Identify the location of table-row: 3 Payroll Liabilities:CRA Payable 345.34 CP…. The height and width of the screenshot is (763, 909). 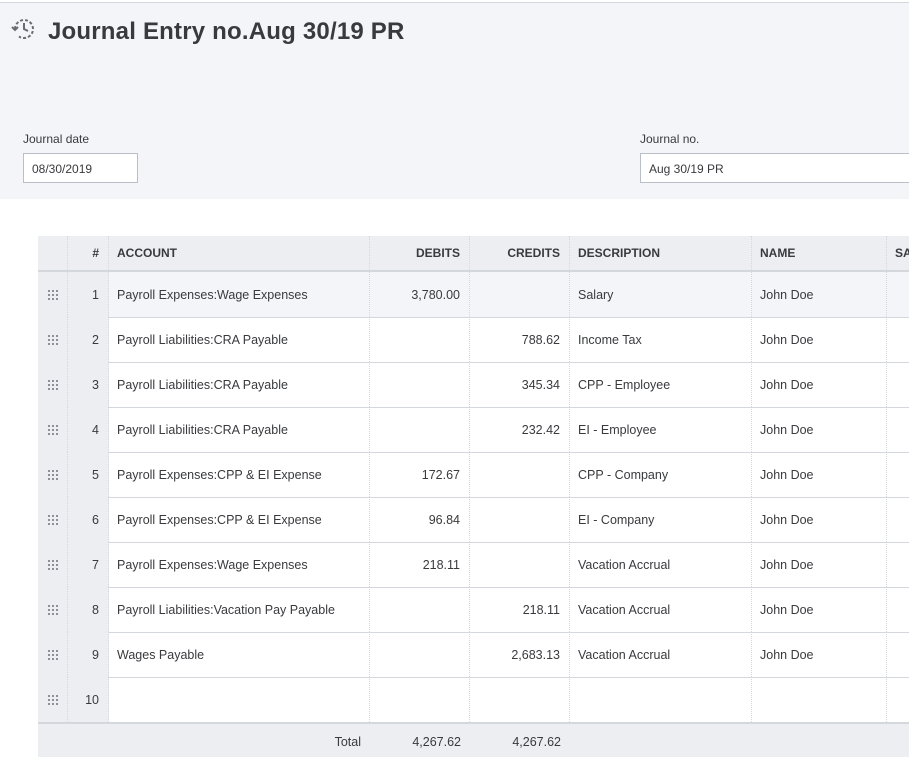
(473, 385).